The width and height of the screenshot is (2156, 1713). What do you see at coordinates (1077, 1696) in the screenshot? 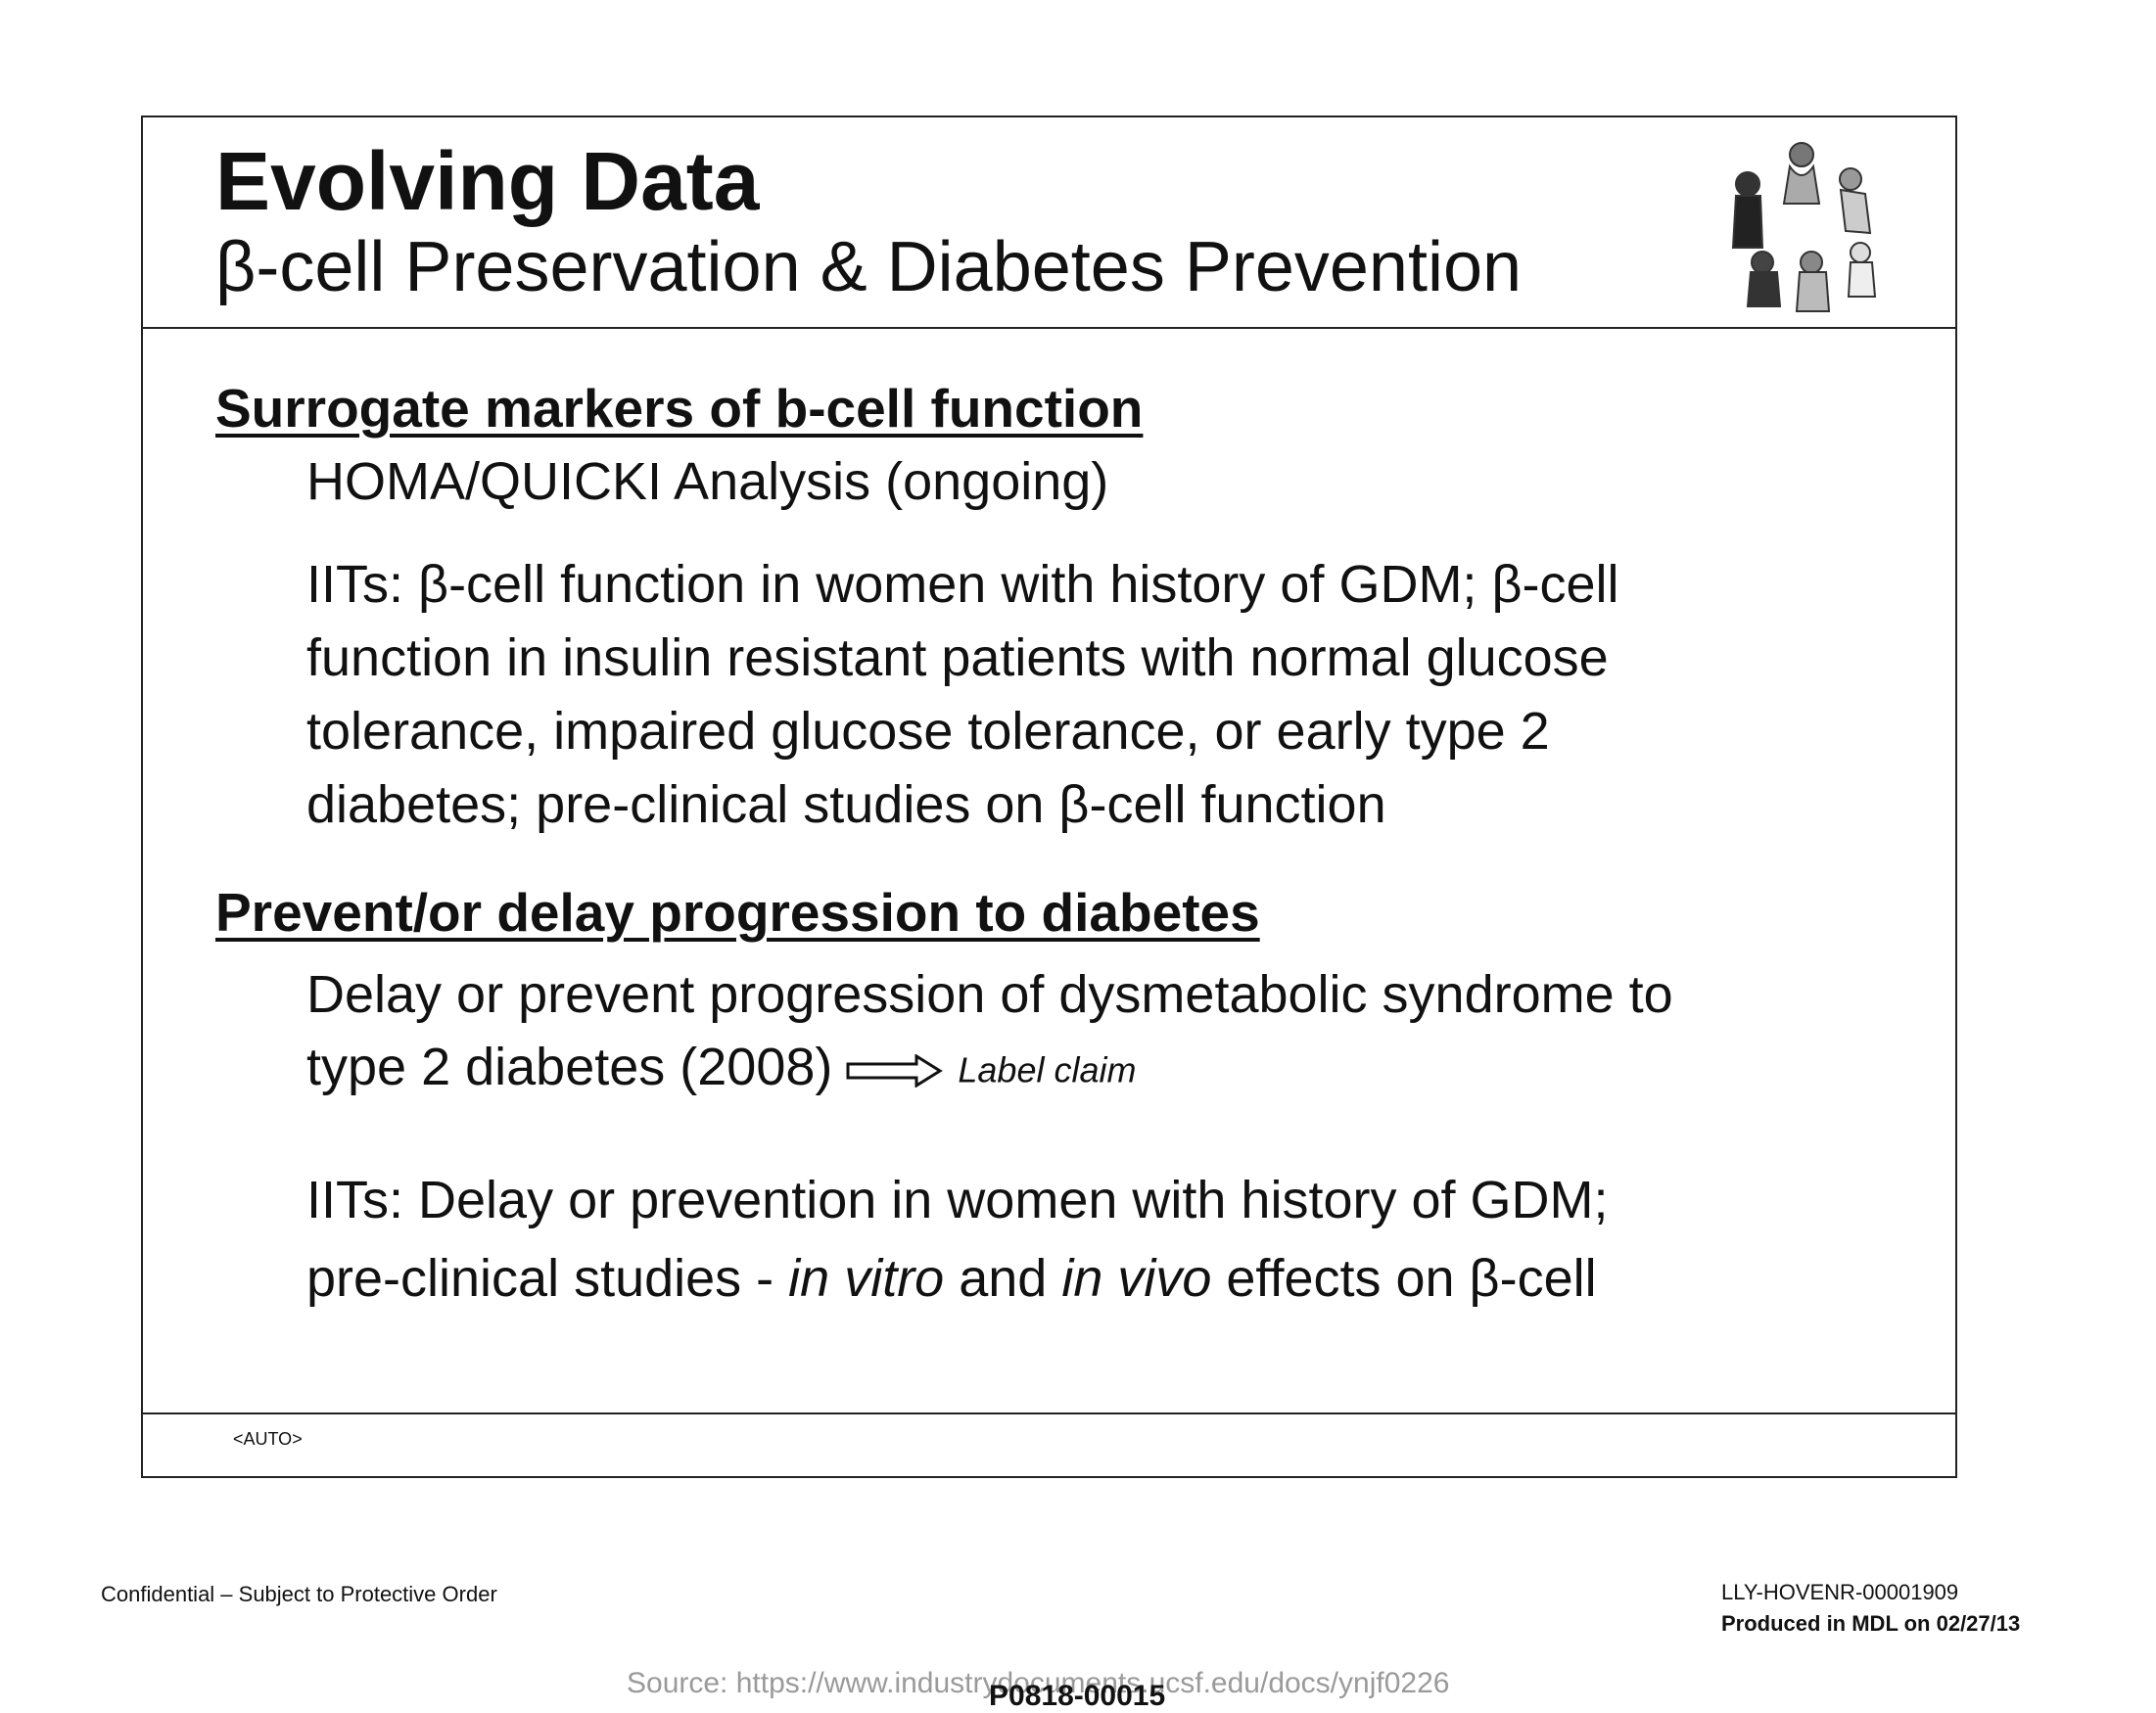
I see `bates-number: P0818-00015` at bounding box center [1077, 1696].